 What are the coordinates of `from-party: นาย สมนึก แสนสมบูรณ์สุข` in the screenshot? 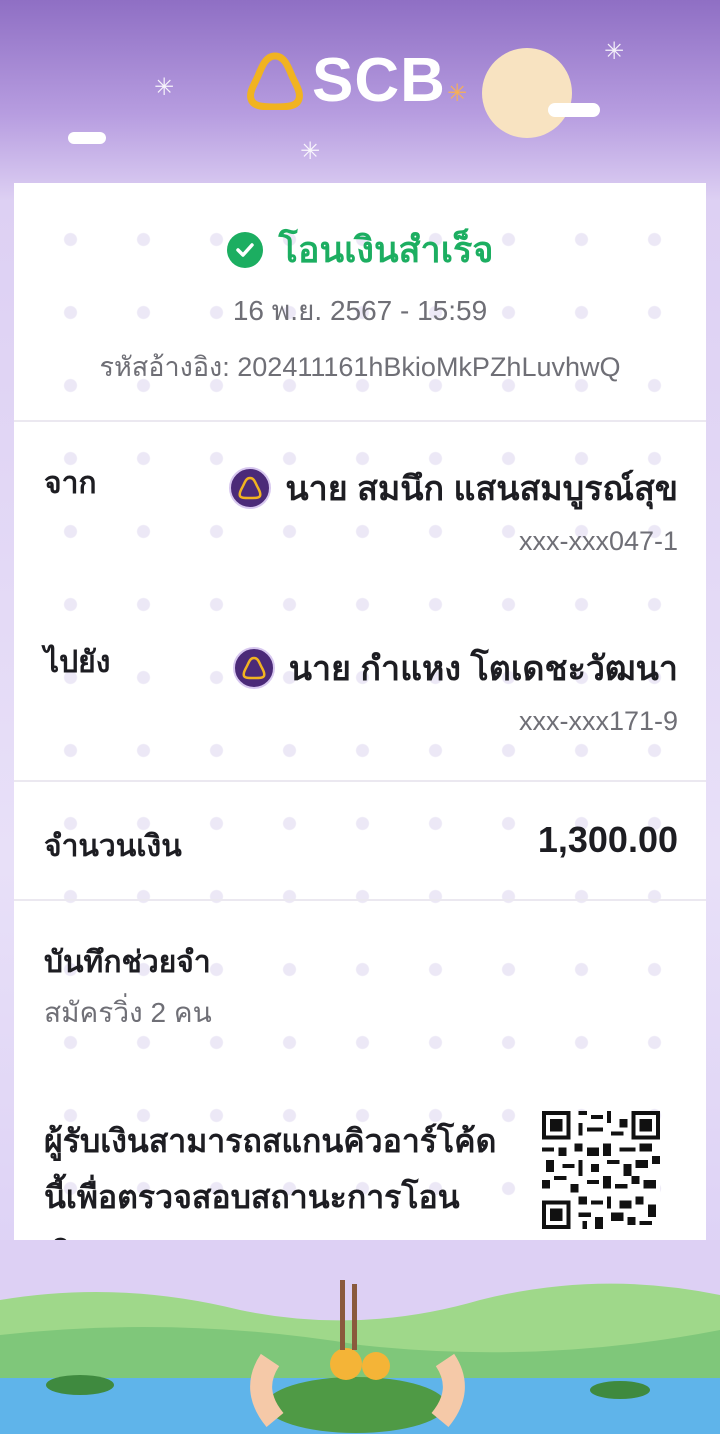 It's located at (453, 488).